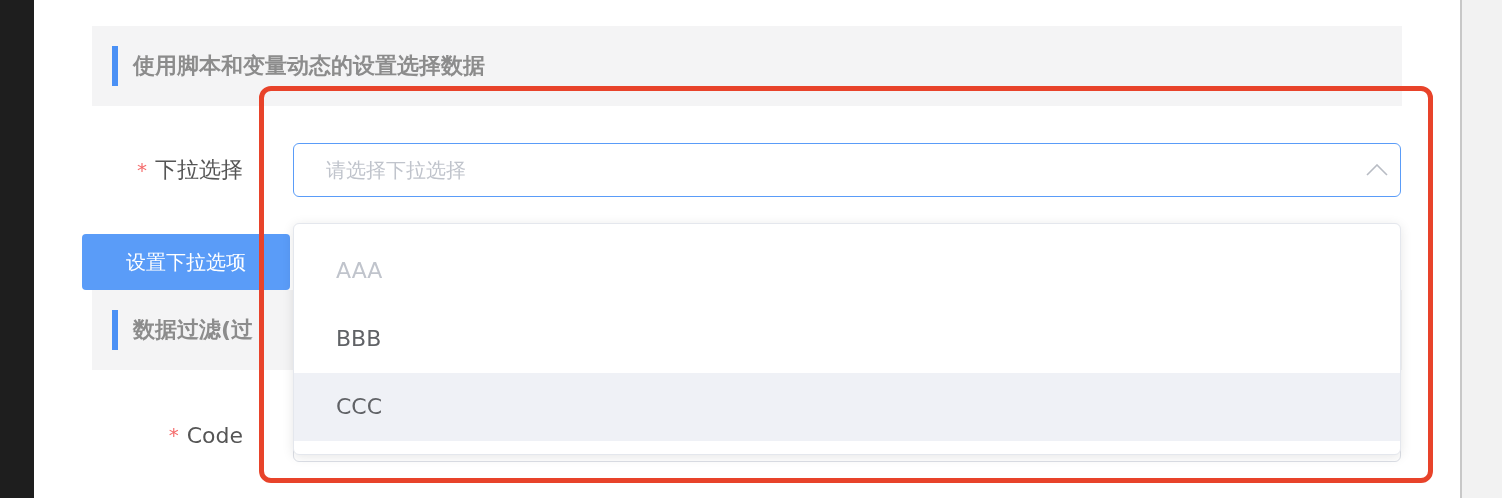  Describe the element at coordinates (847, 170) in the screenshot. I see `select-field: 请选择下拉选择` at that location.